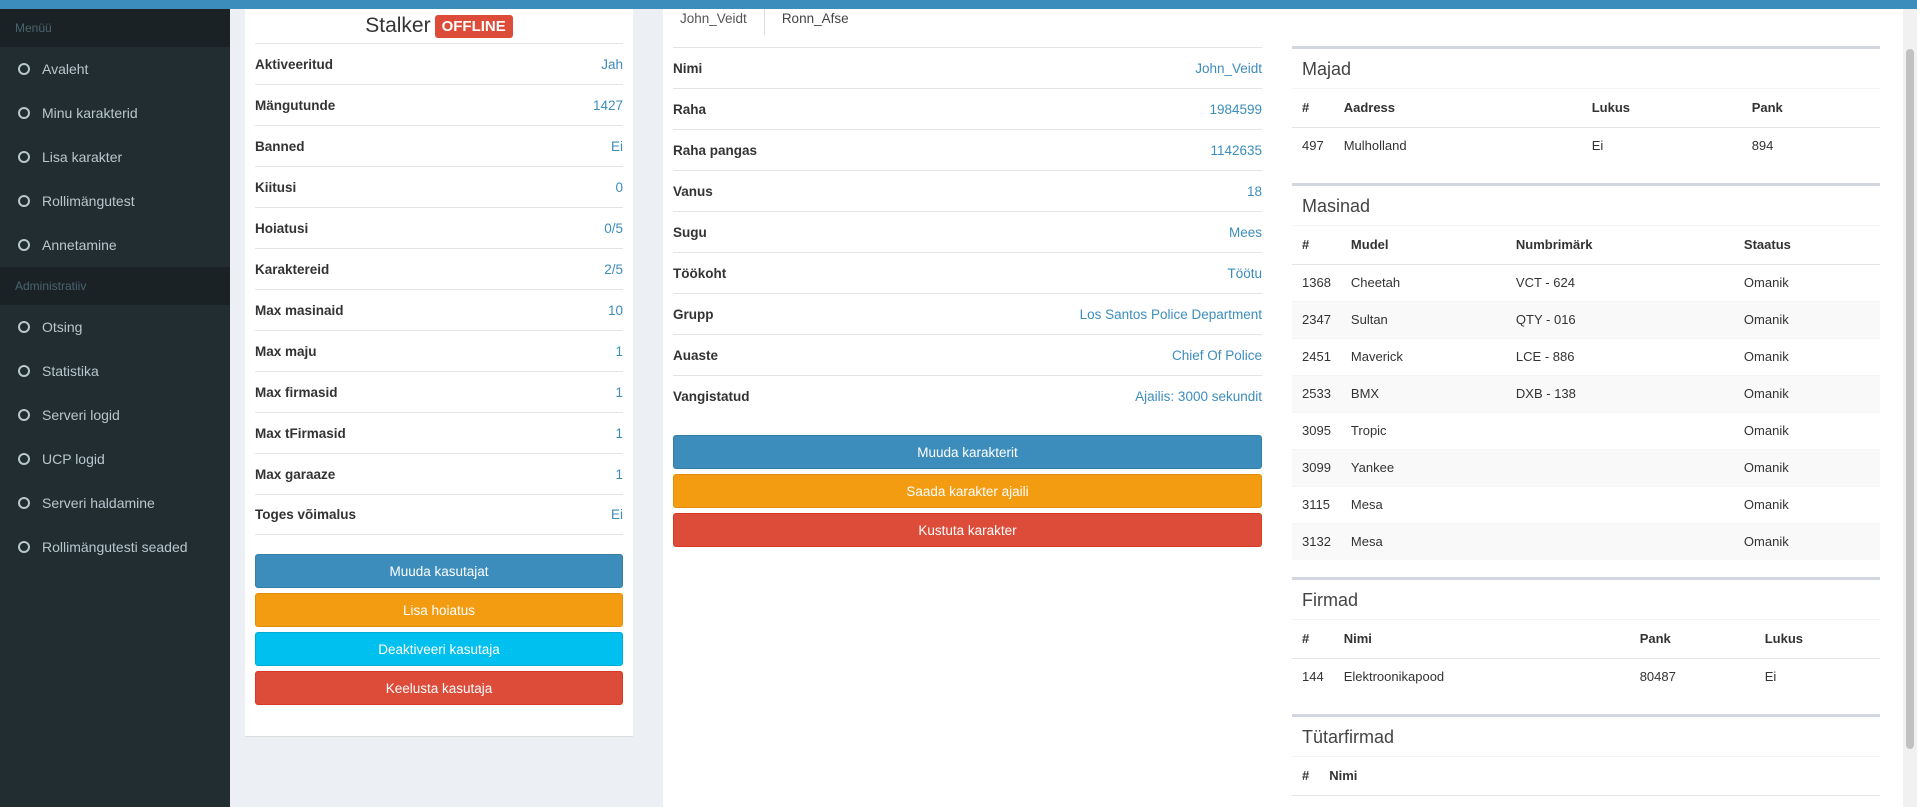 This screenshot has width=1917, height=807. Describe the element at coordinates (608, 105) in the screenshot. I see `field-value: 1427` at that location.